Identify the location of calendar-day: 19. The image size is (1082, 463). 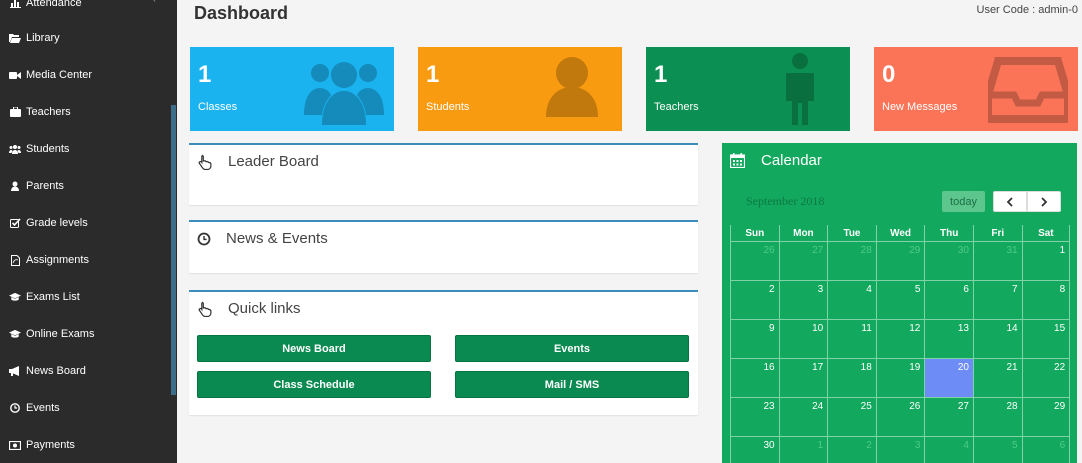
(900, 378).